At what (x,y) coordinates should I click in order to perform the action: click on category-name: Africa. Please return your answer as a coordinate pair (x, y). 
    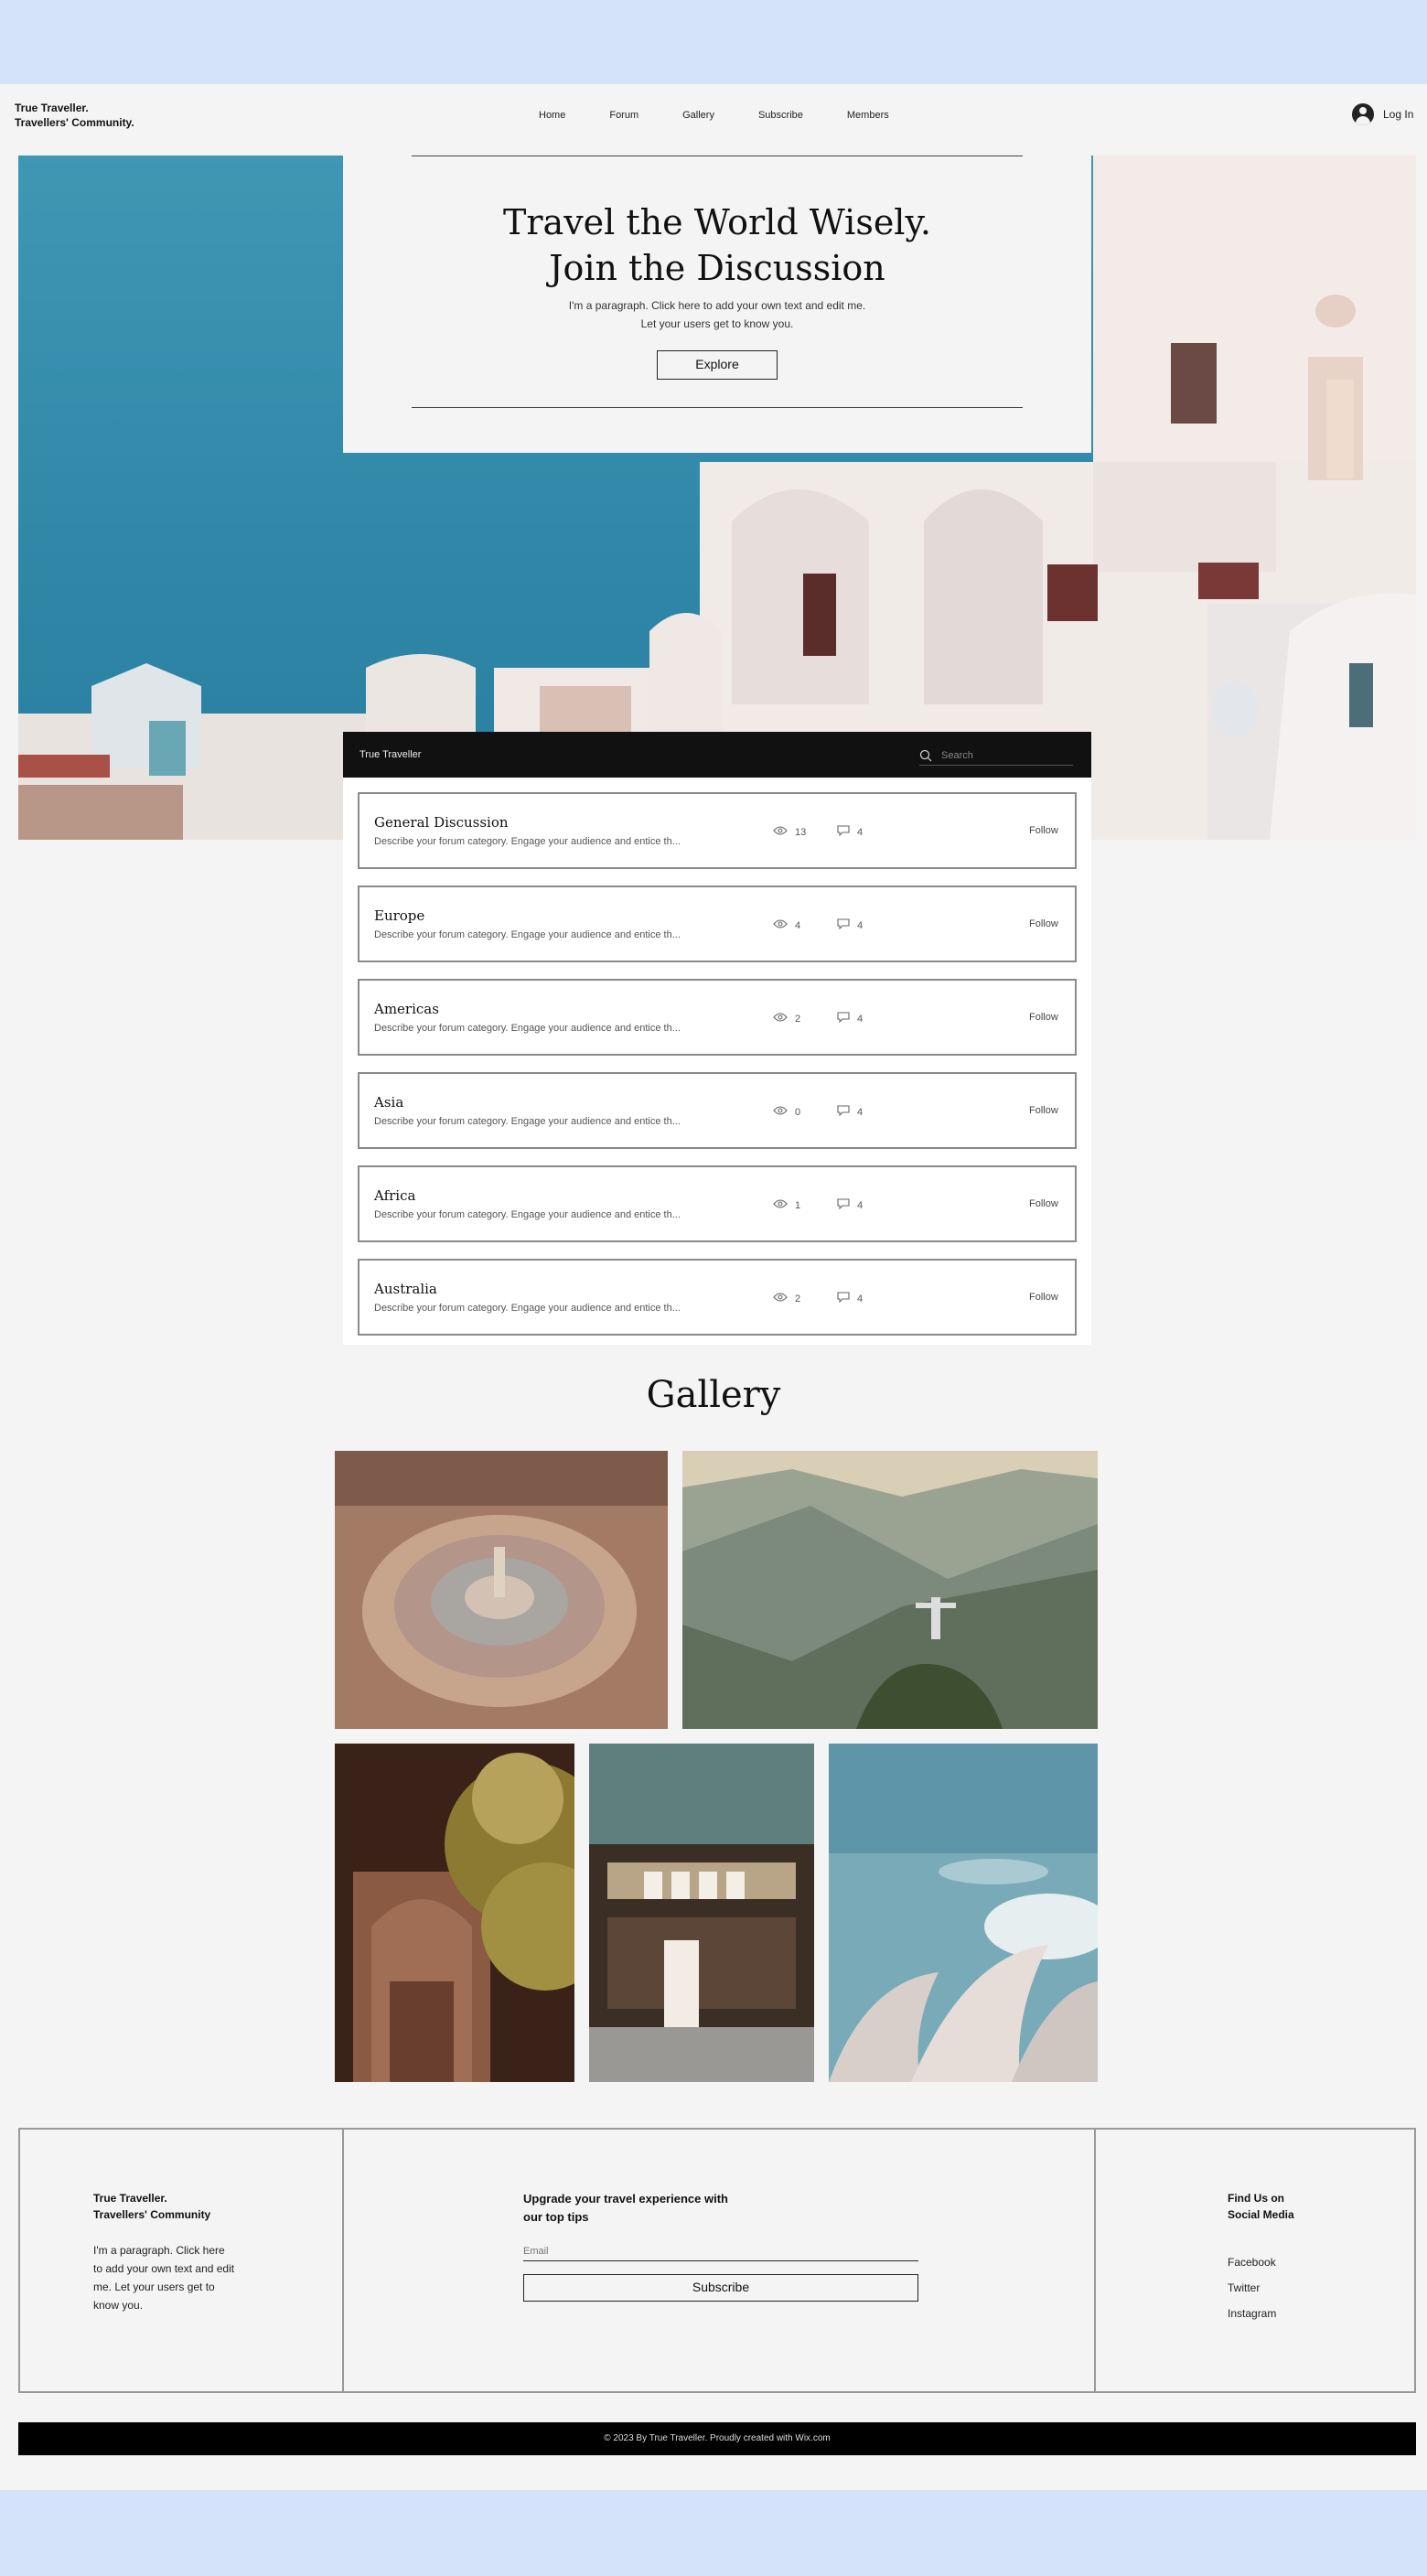
    Looking at the image, I should click on (394, 1196).